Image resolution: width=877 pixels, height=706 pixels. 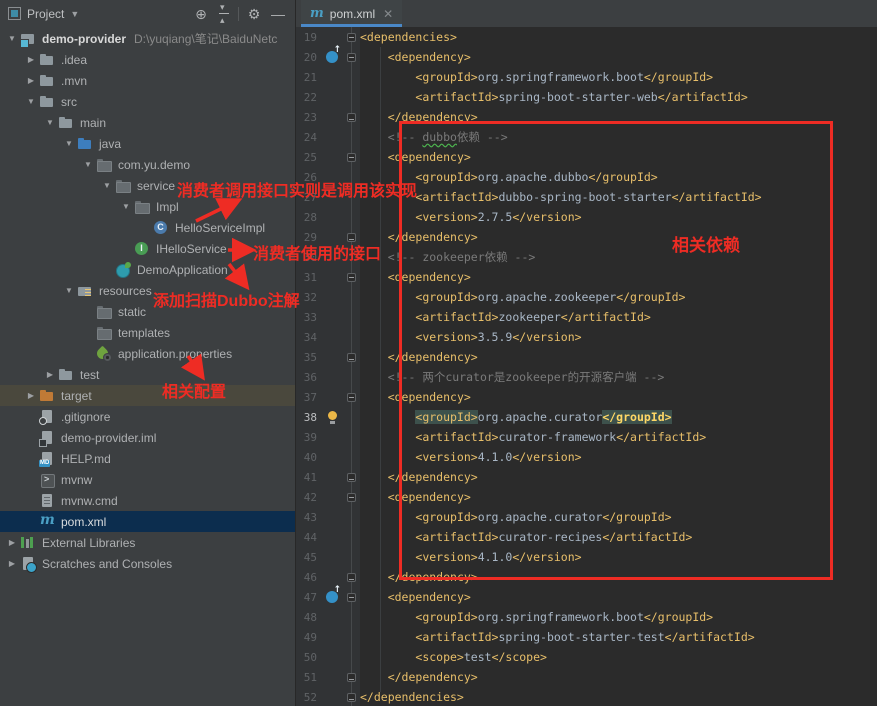 What do you see at coordinates (512, 377) in the screenshot?
I see `code-text: <!-- 两个curator是zookeeper的开源客户端 -->` at bounding box center [512, 377].